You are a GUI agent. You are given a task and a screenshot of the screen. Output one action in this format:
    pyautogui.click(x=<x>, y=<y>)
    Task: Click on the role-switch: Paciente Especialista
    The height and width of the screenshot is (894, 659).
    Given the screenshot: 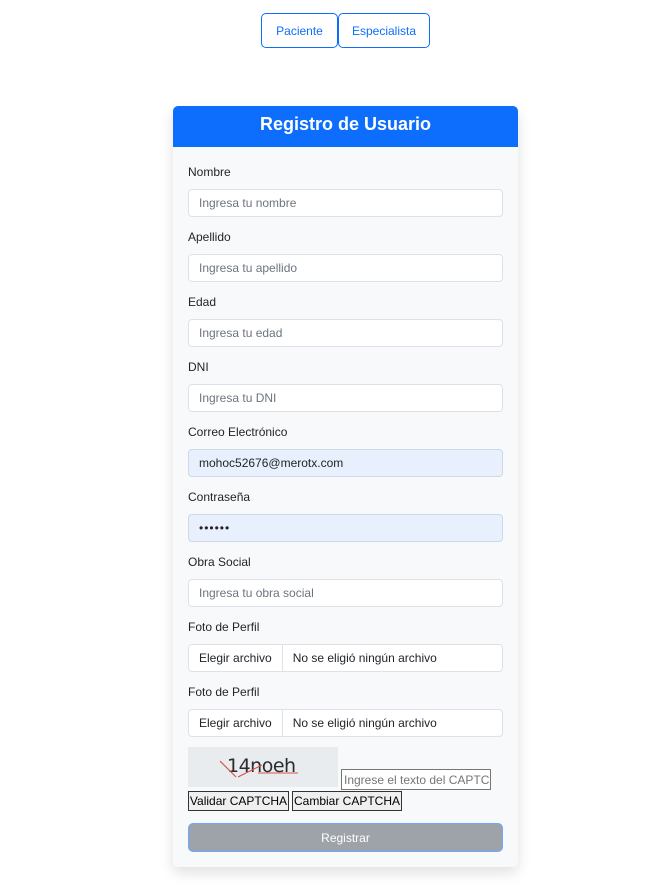 What is the action you would take?
    pyautogui.click(x=345, y=30)
    